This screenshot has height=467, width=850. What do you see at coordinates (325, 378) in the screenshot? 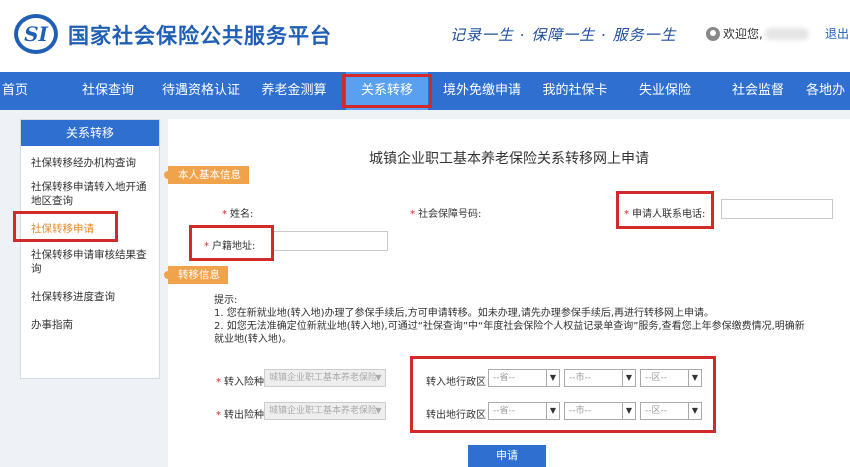
I see `in-type-select: 城镇企业职工基本养老保险 ▼` at bounding box center [325, 378].